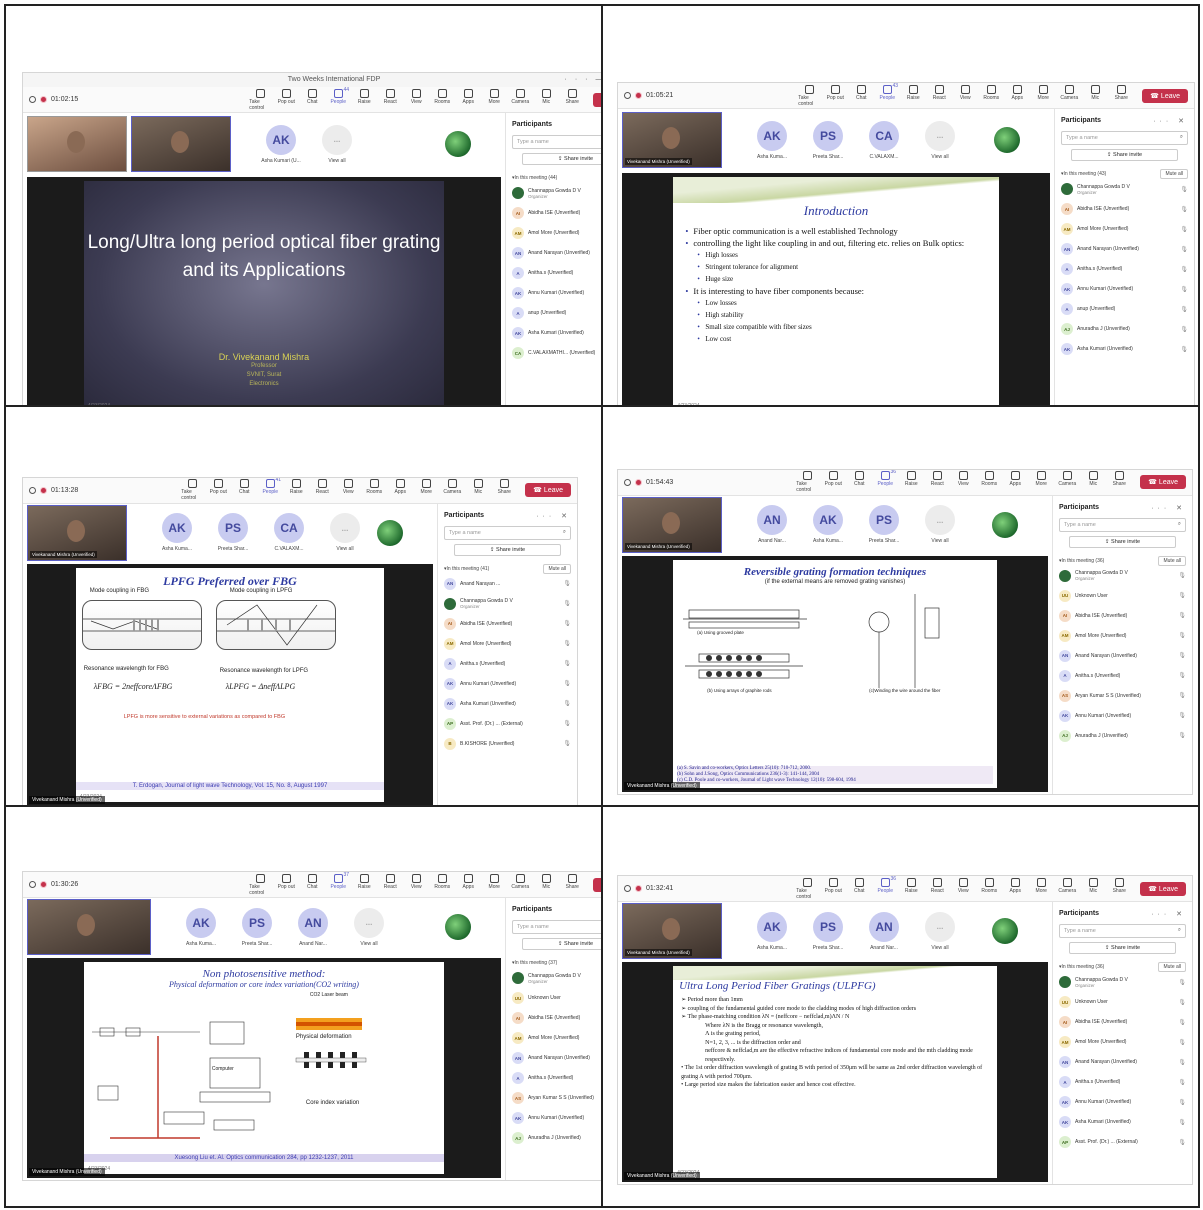  What do you see at coordinates (507, 583) in the screenshot?
I see `participant-row: AN Anand Narayan ... 🎙` at bounding box center [507, 583].